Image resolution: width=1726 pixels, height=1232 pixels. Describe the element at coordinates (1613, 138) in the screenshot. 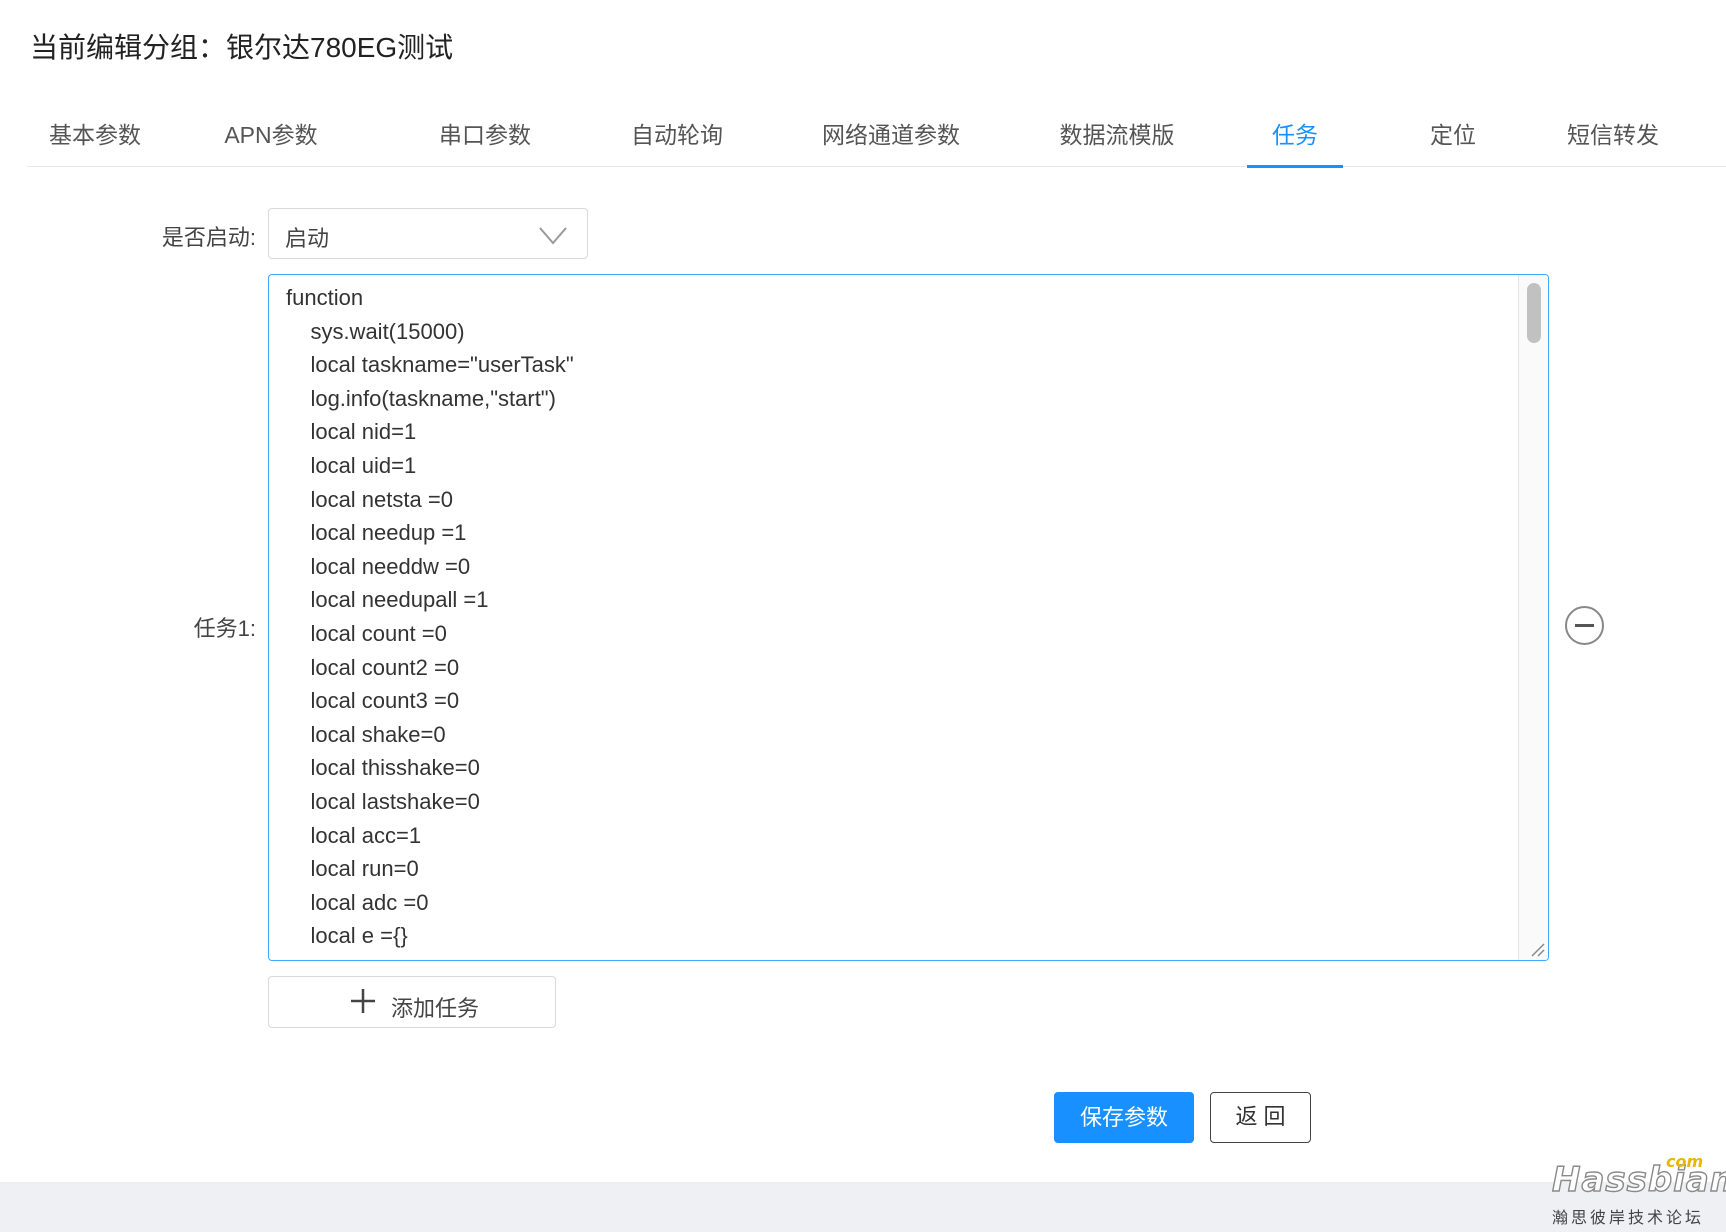

I see `tab-sms-forward: 短信转发` at that location.